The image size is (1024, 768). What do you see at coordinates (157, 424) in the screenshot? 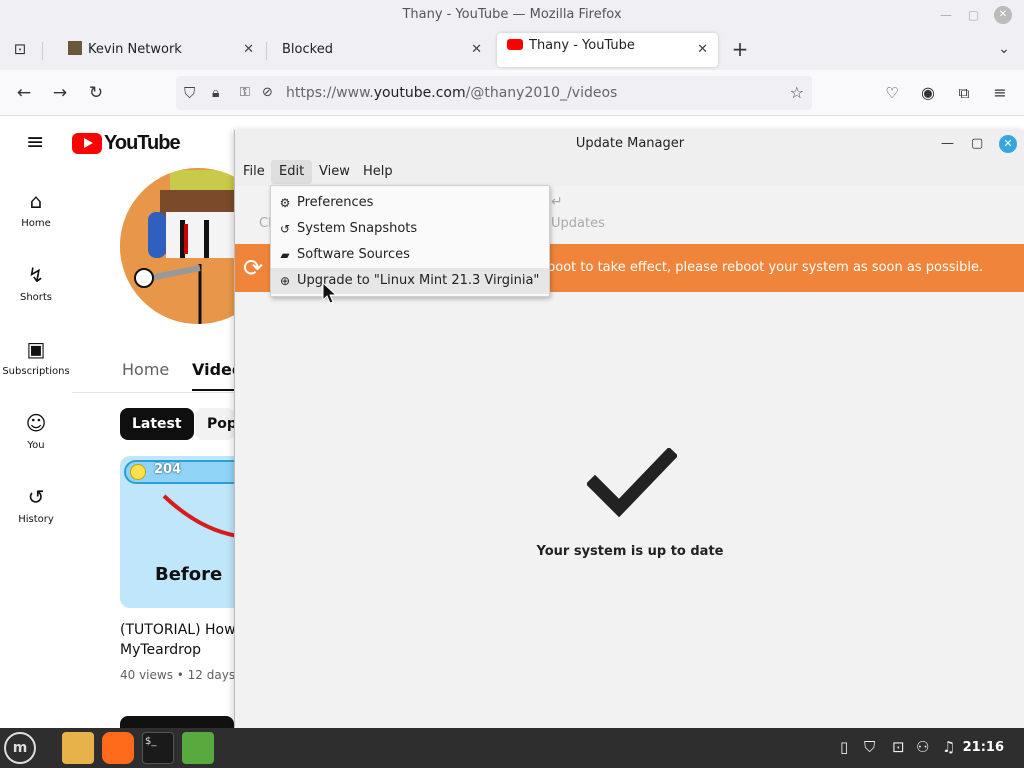
I see `chip-latest: Latest` at bounding box center [157, 424].